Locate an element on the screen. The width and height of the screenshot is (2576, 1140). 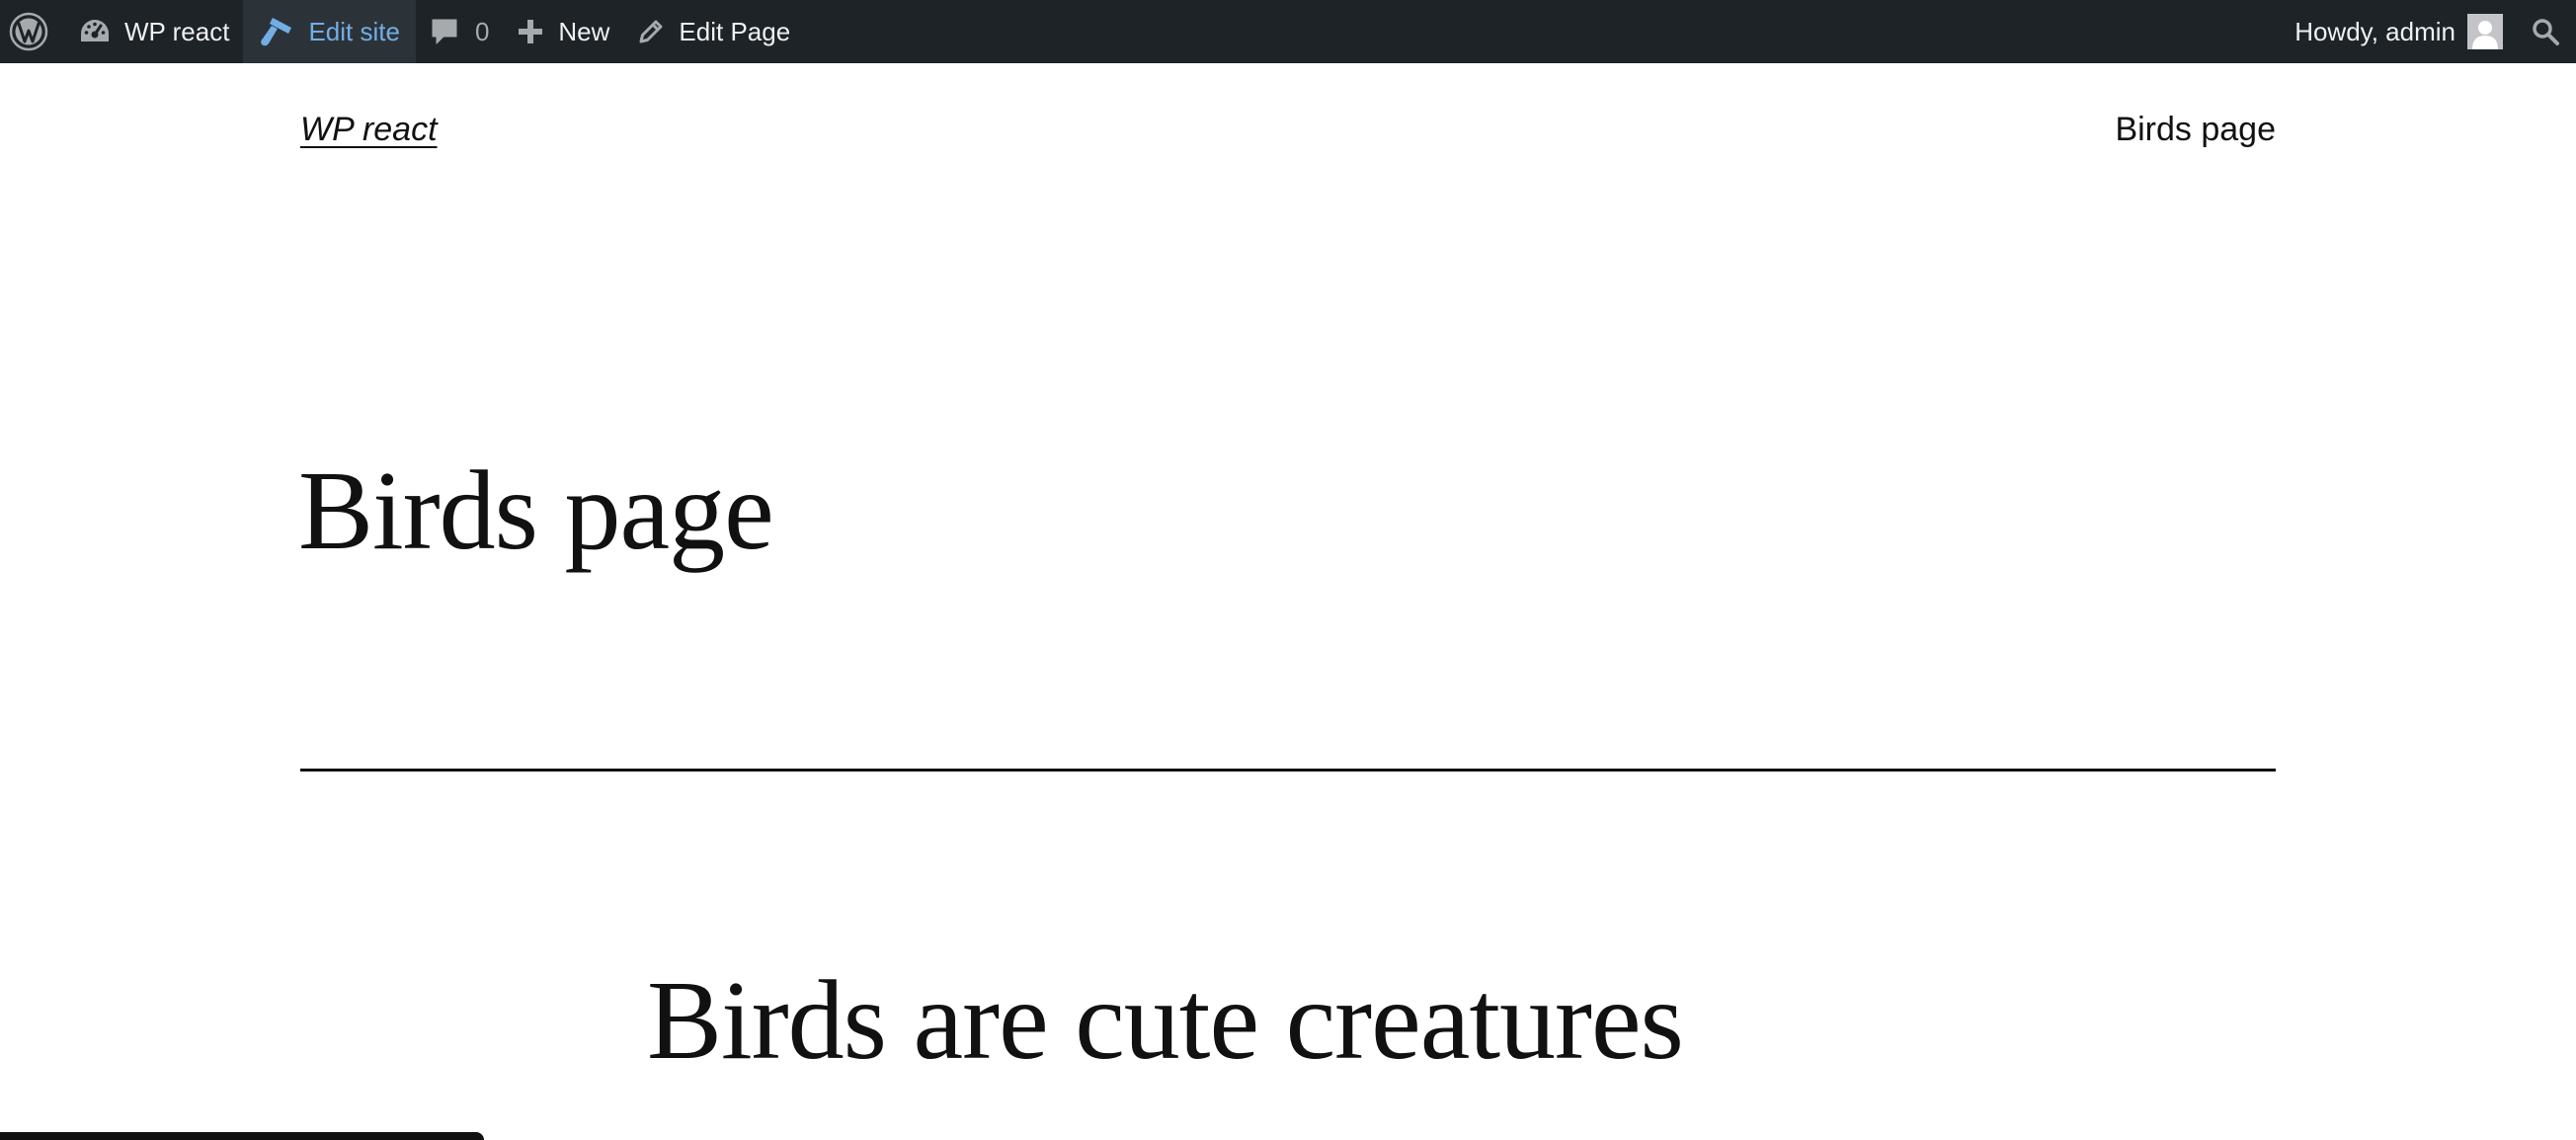
howdy-label: Howdy, admin is located at coordinates (2374, 31).